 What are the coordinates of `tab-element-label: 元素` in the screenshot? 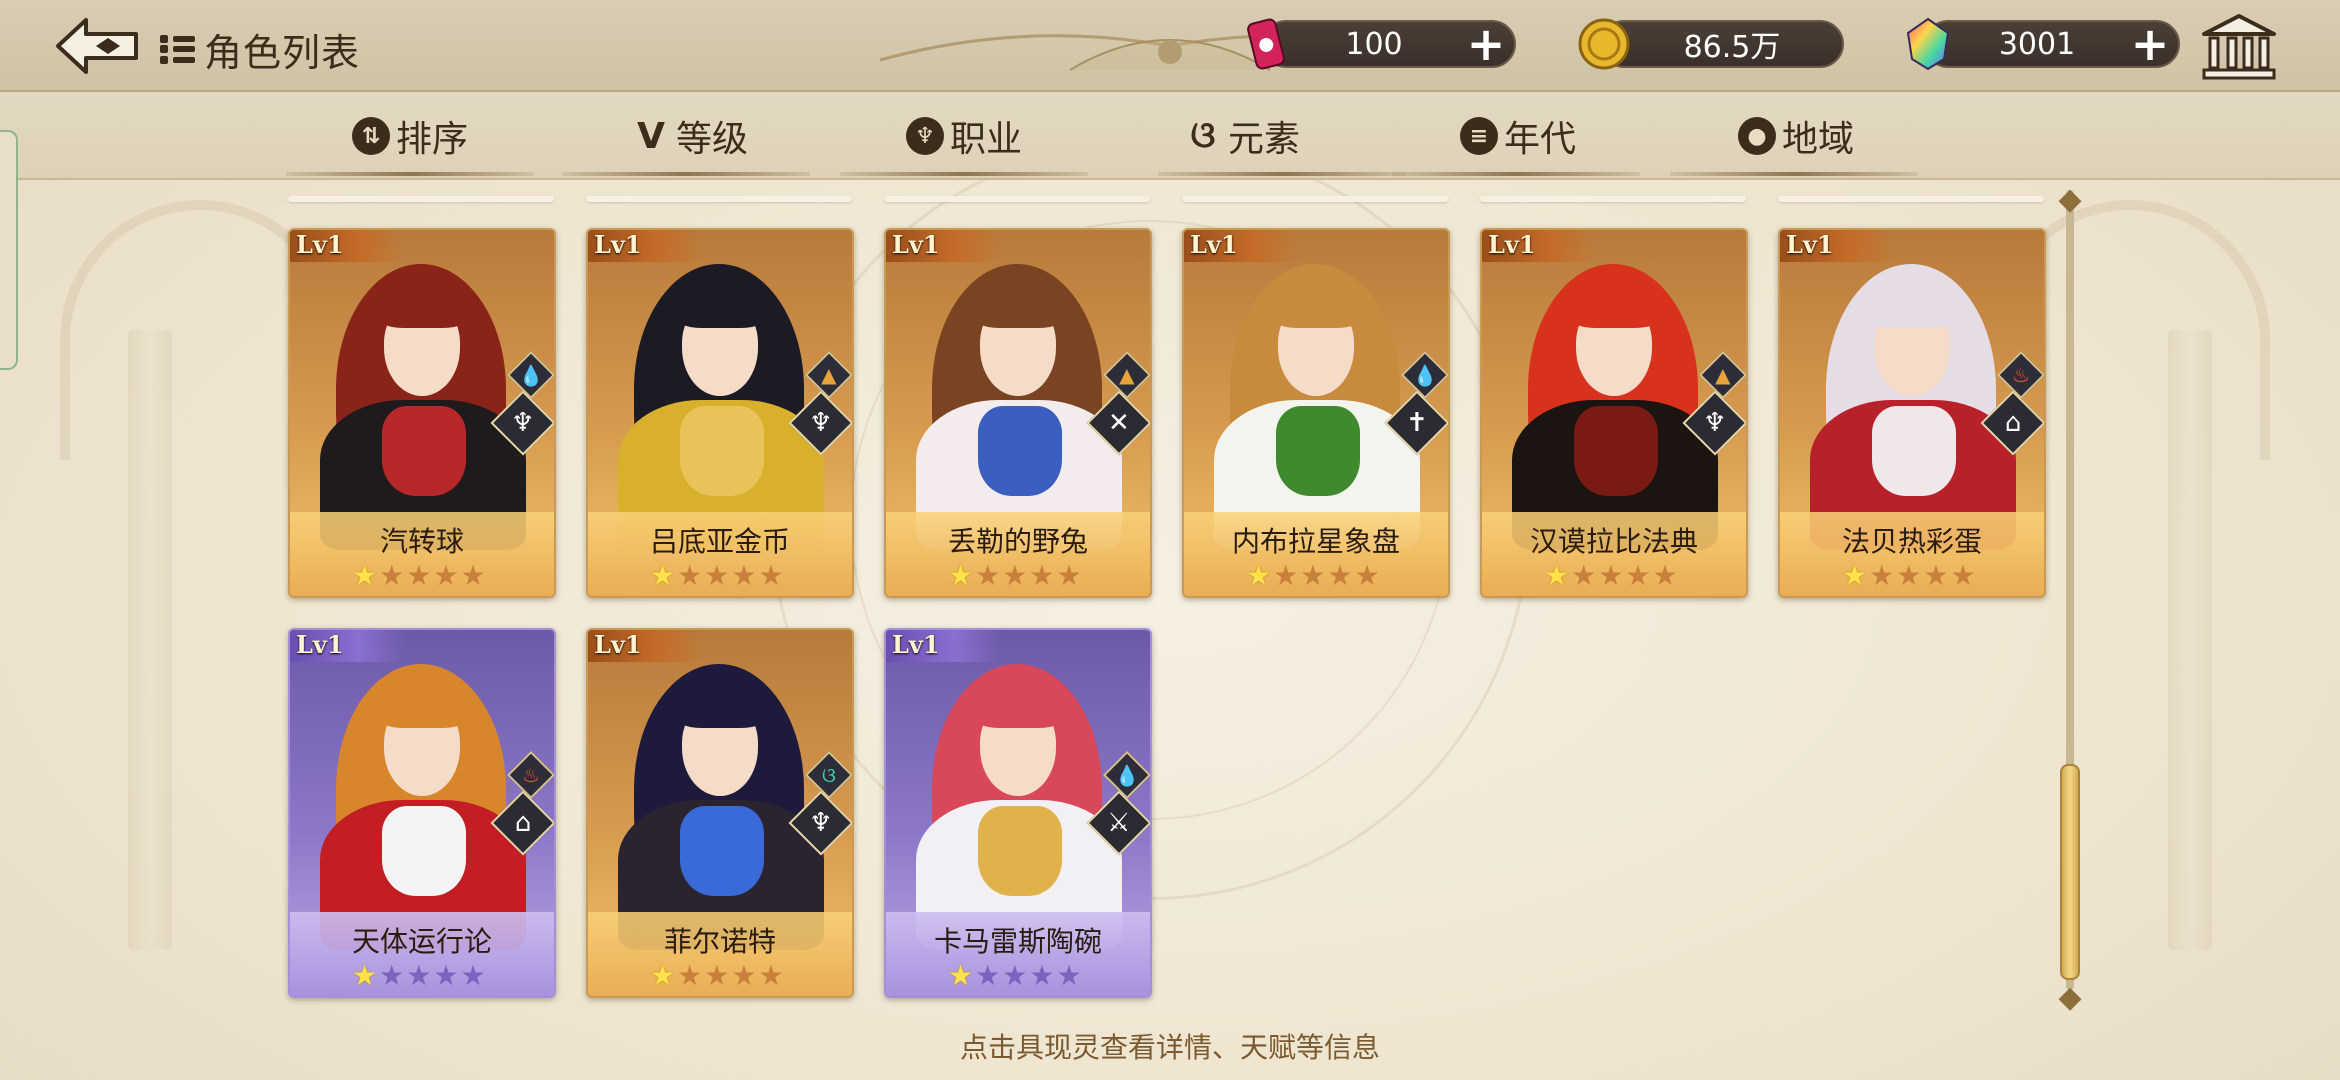 It's located at (1264, 139).